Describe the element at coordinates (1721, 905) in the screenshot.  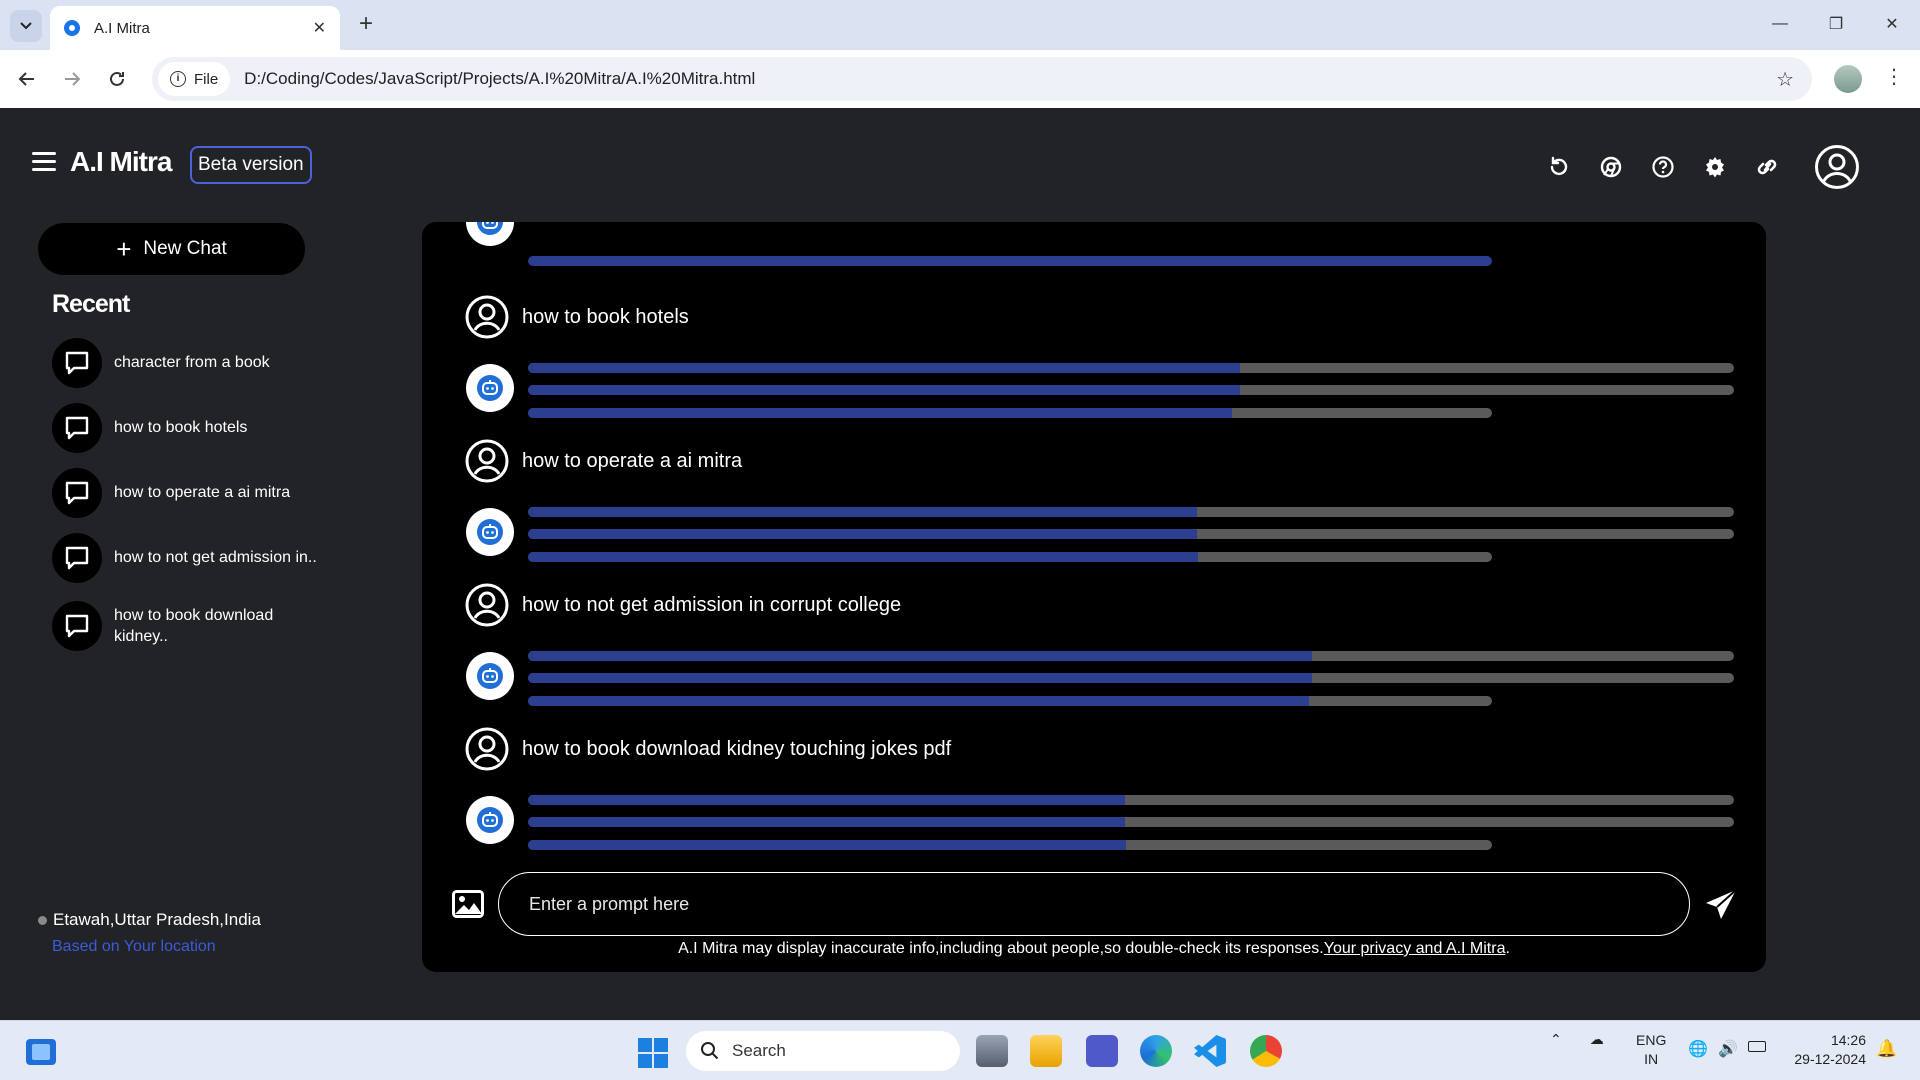
I see `send-icon` at that location.